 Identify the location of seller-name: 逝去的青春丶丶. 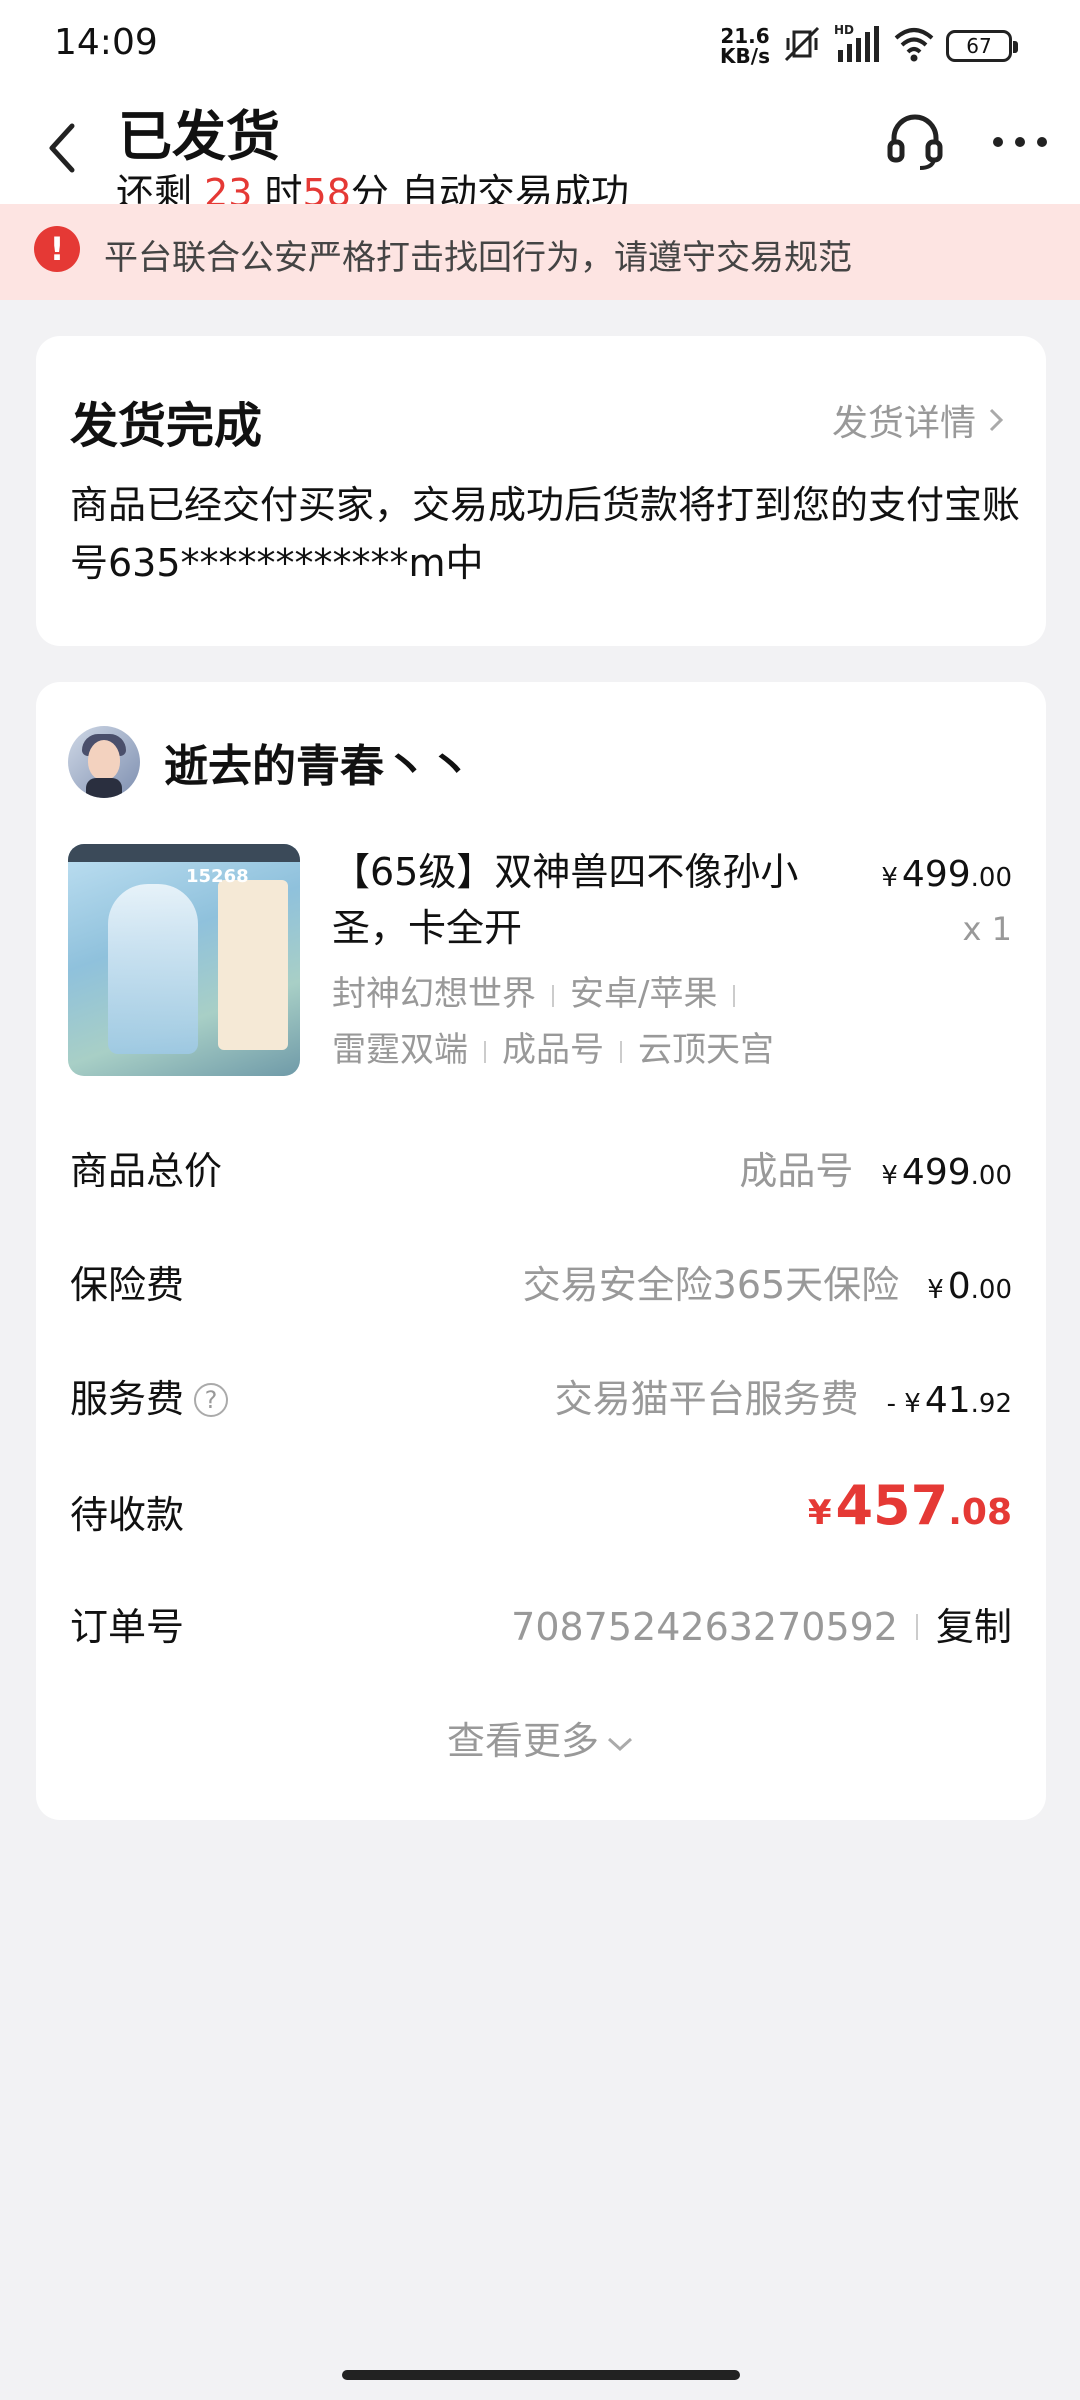
(318, 762).